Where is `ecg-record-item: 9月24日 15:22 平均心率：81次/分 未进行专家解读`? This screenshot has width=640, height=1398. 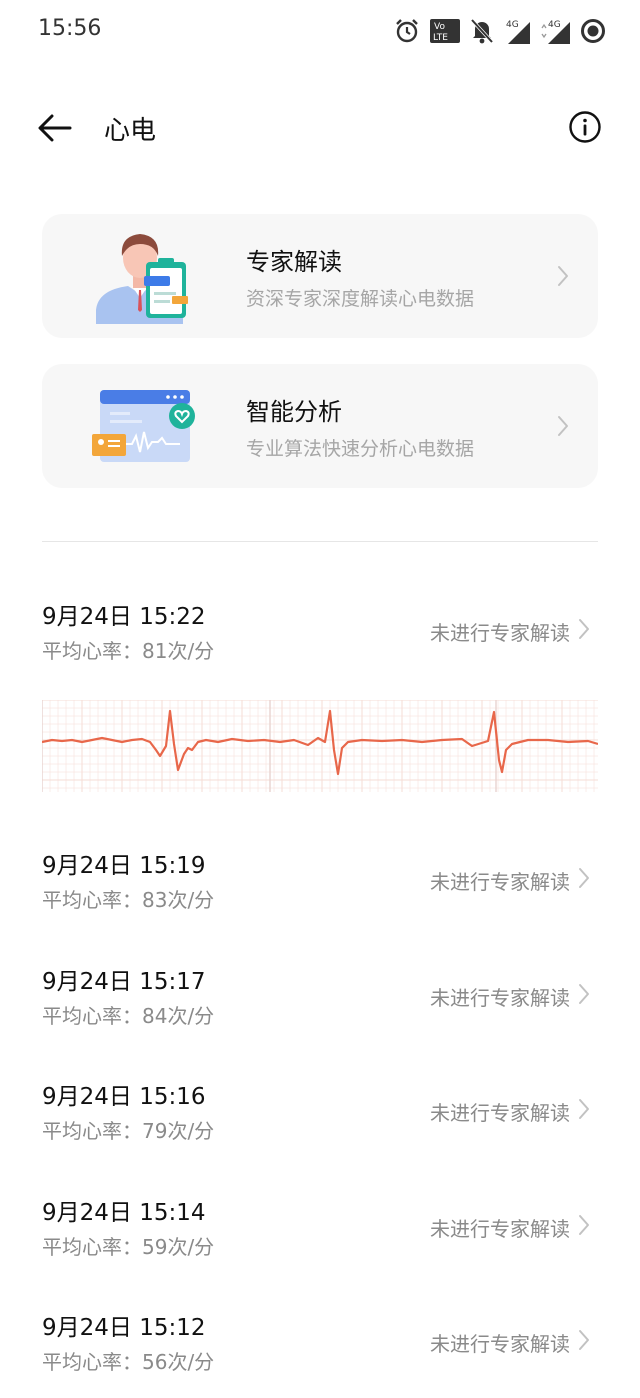
ecg-record-item: 9月24日 15:22 平均心率：81次/分 未进行专家解读 is located at coordinates (320, 642).